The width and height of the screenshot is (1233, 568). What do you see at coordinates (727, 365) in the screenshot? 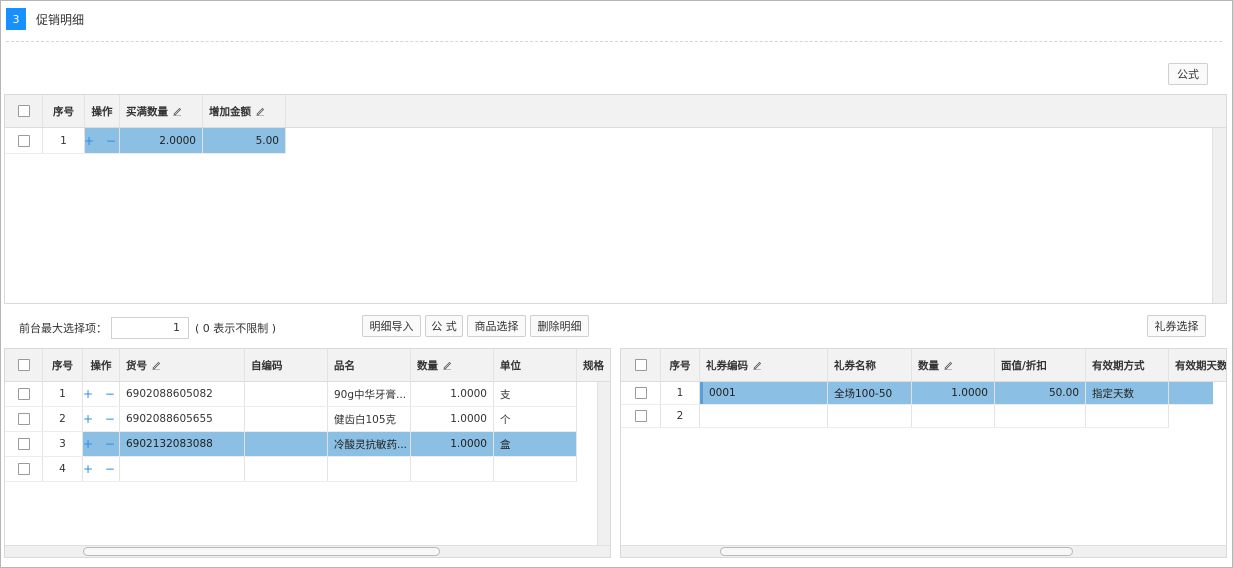
I see `col-coupon-code-label: 礼券编码` at bounding box center [727, 365].